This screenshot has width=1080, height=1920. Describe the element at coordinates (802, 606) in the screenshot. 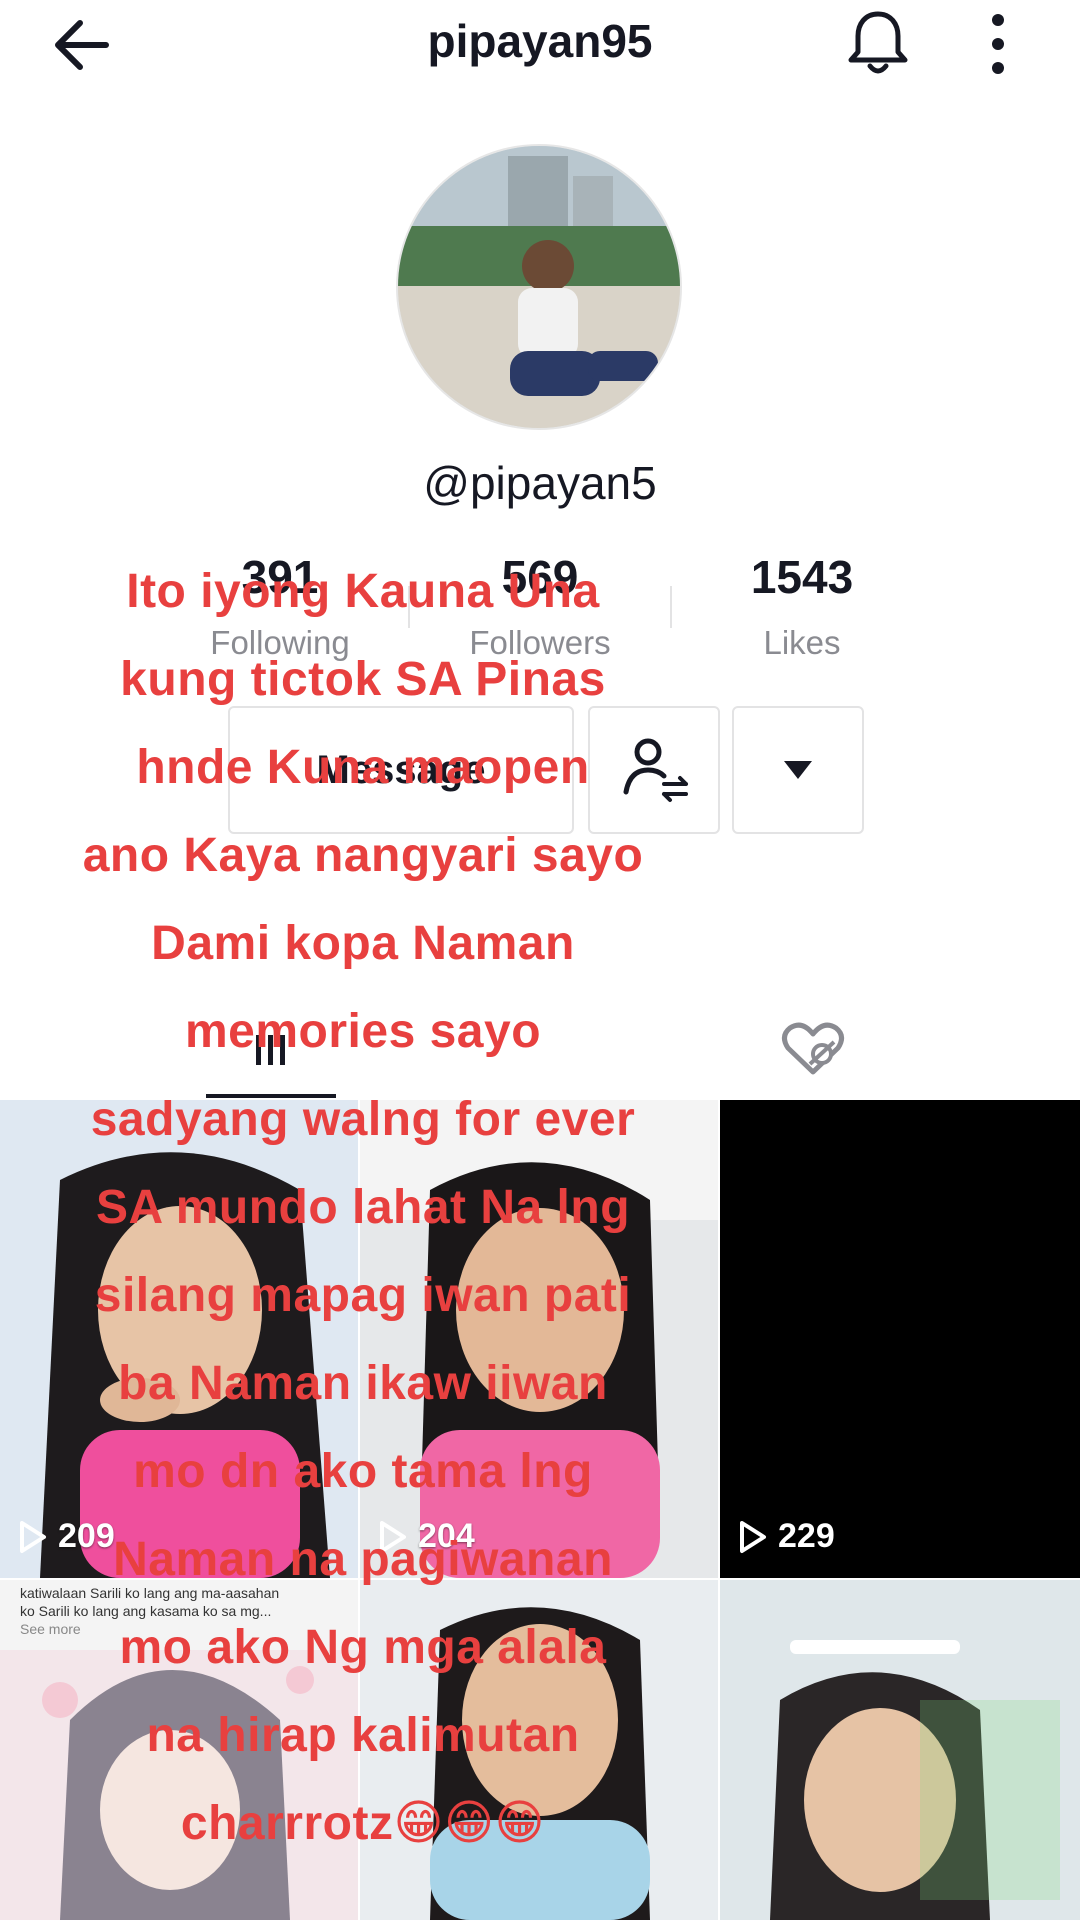

I see `stat-likes: 1543 Likes` at that location.